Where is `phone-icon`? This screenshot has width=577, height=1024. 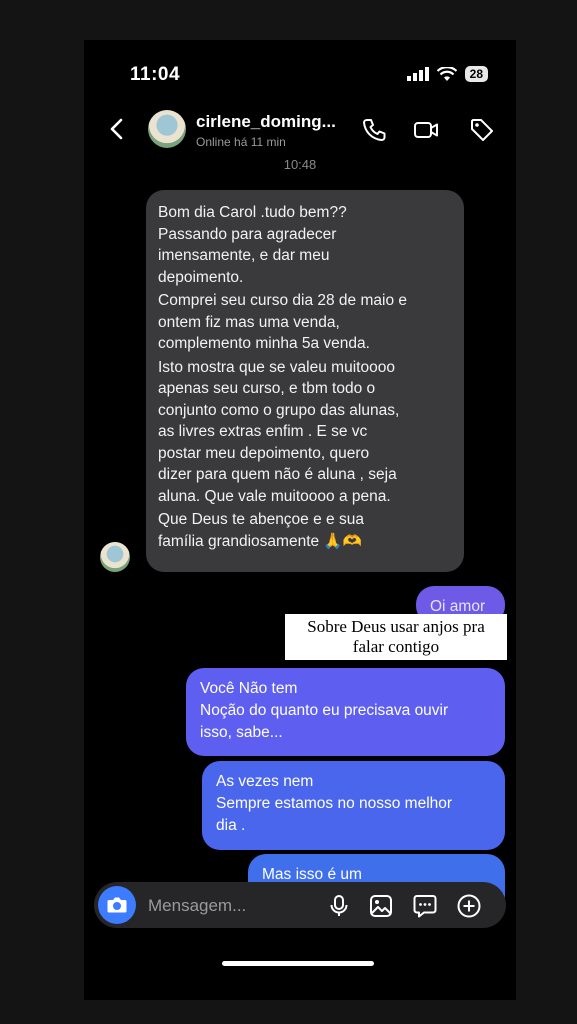
phone-icon is located at coordinates (374, 130).